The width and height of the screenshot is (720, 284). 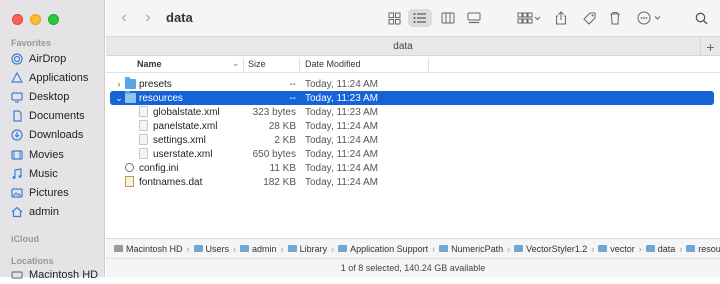 I want to click on table-row: fontnames.dat 182 KB Today, 11:24 AM, so click(x=412, y=182).